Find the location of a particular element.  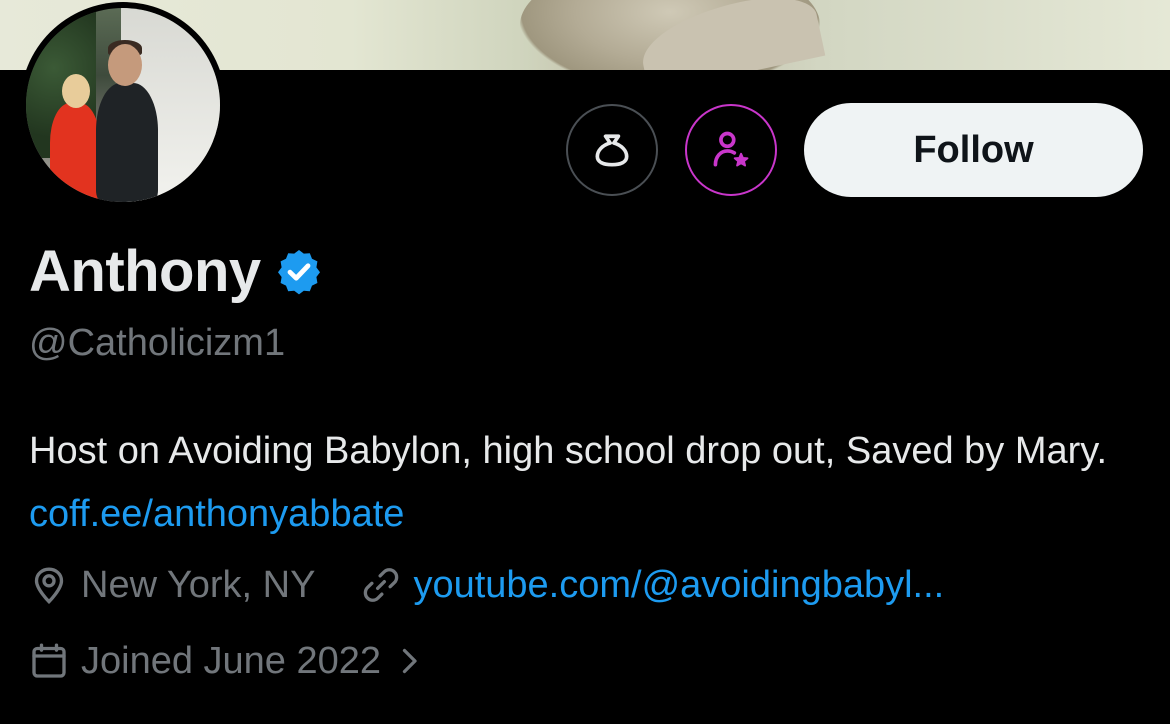

profile-location: New York, NY is located at coordinates (198, 584).